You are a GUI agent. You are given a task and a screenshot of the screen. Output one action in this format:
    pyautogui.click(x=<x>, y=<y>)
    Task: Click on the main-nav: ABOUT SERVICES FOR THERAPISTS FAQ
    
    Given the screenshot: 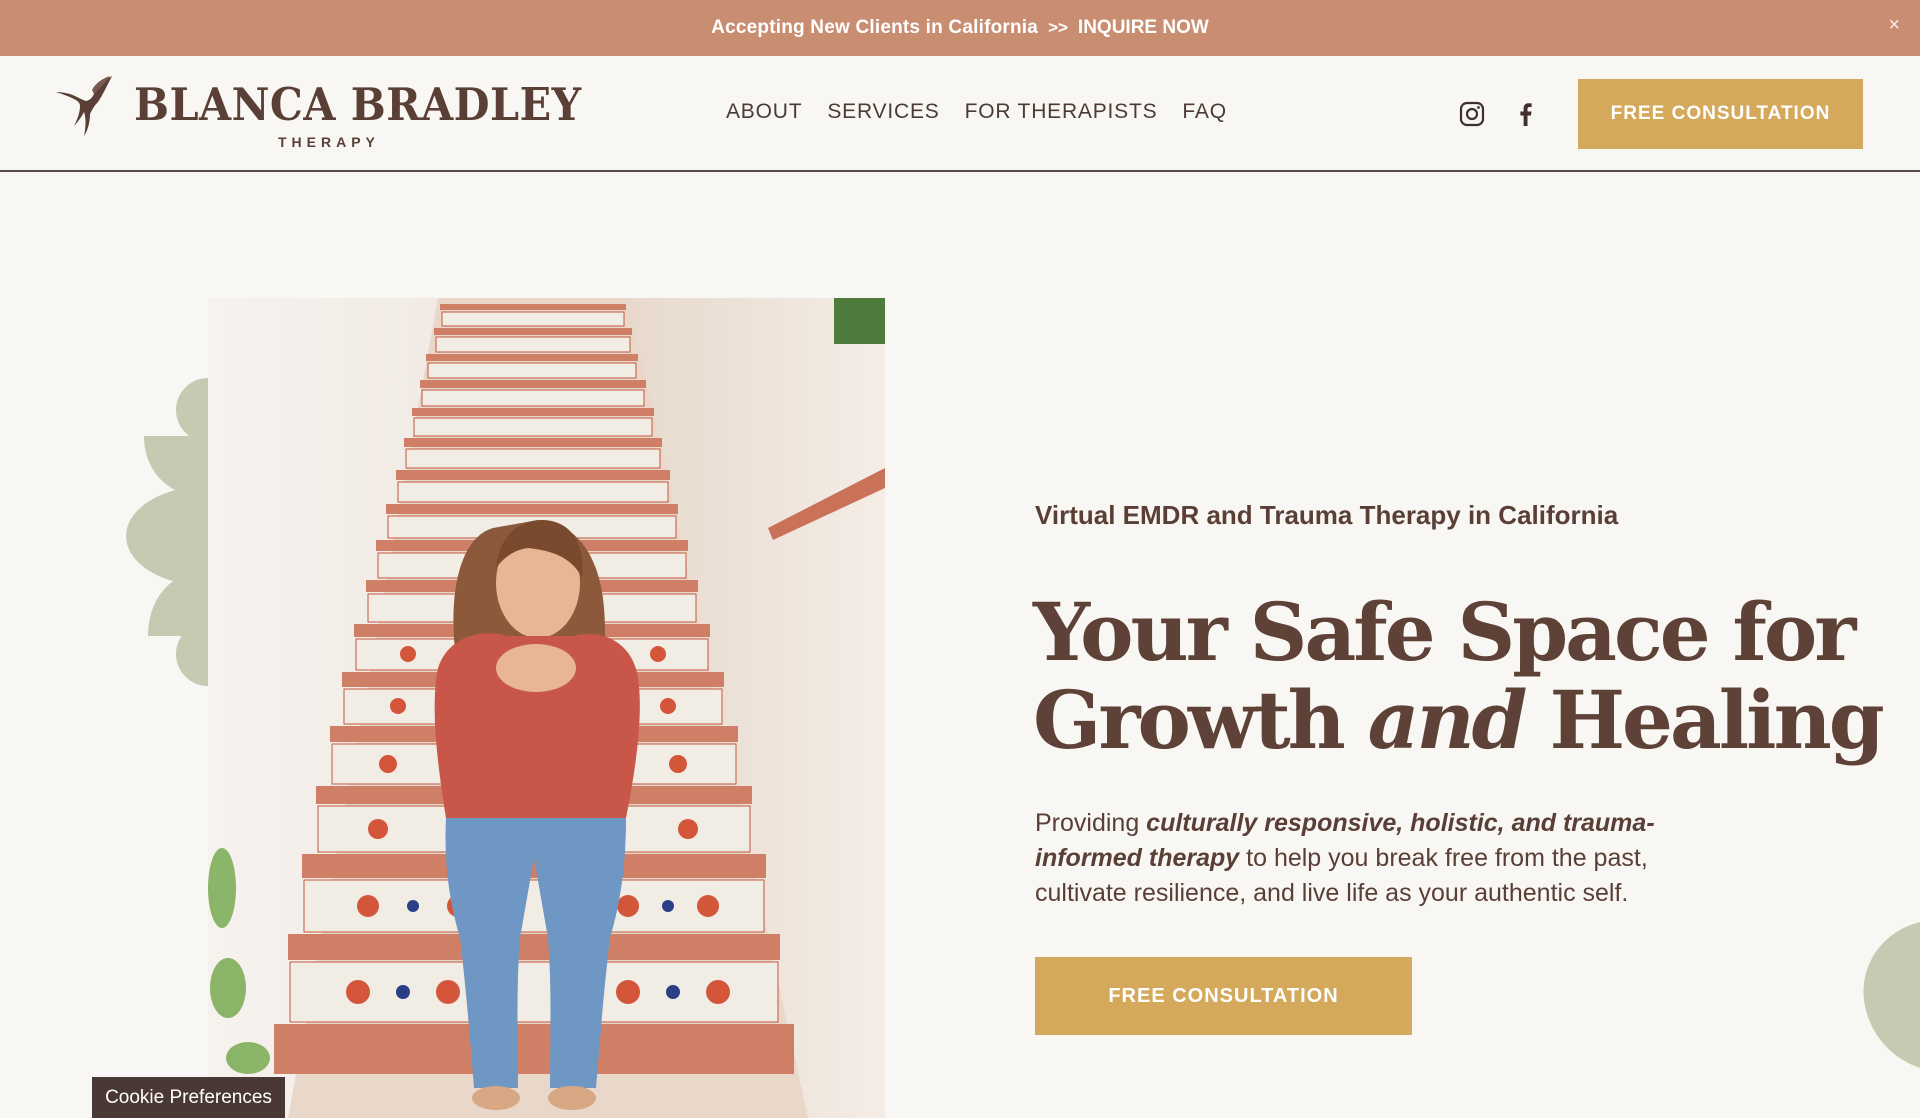 What is the action you would take?
    pyautogui.click(x=976, y=112)
    